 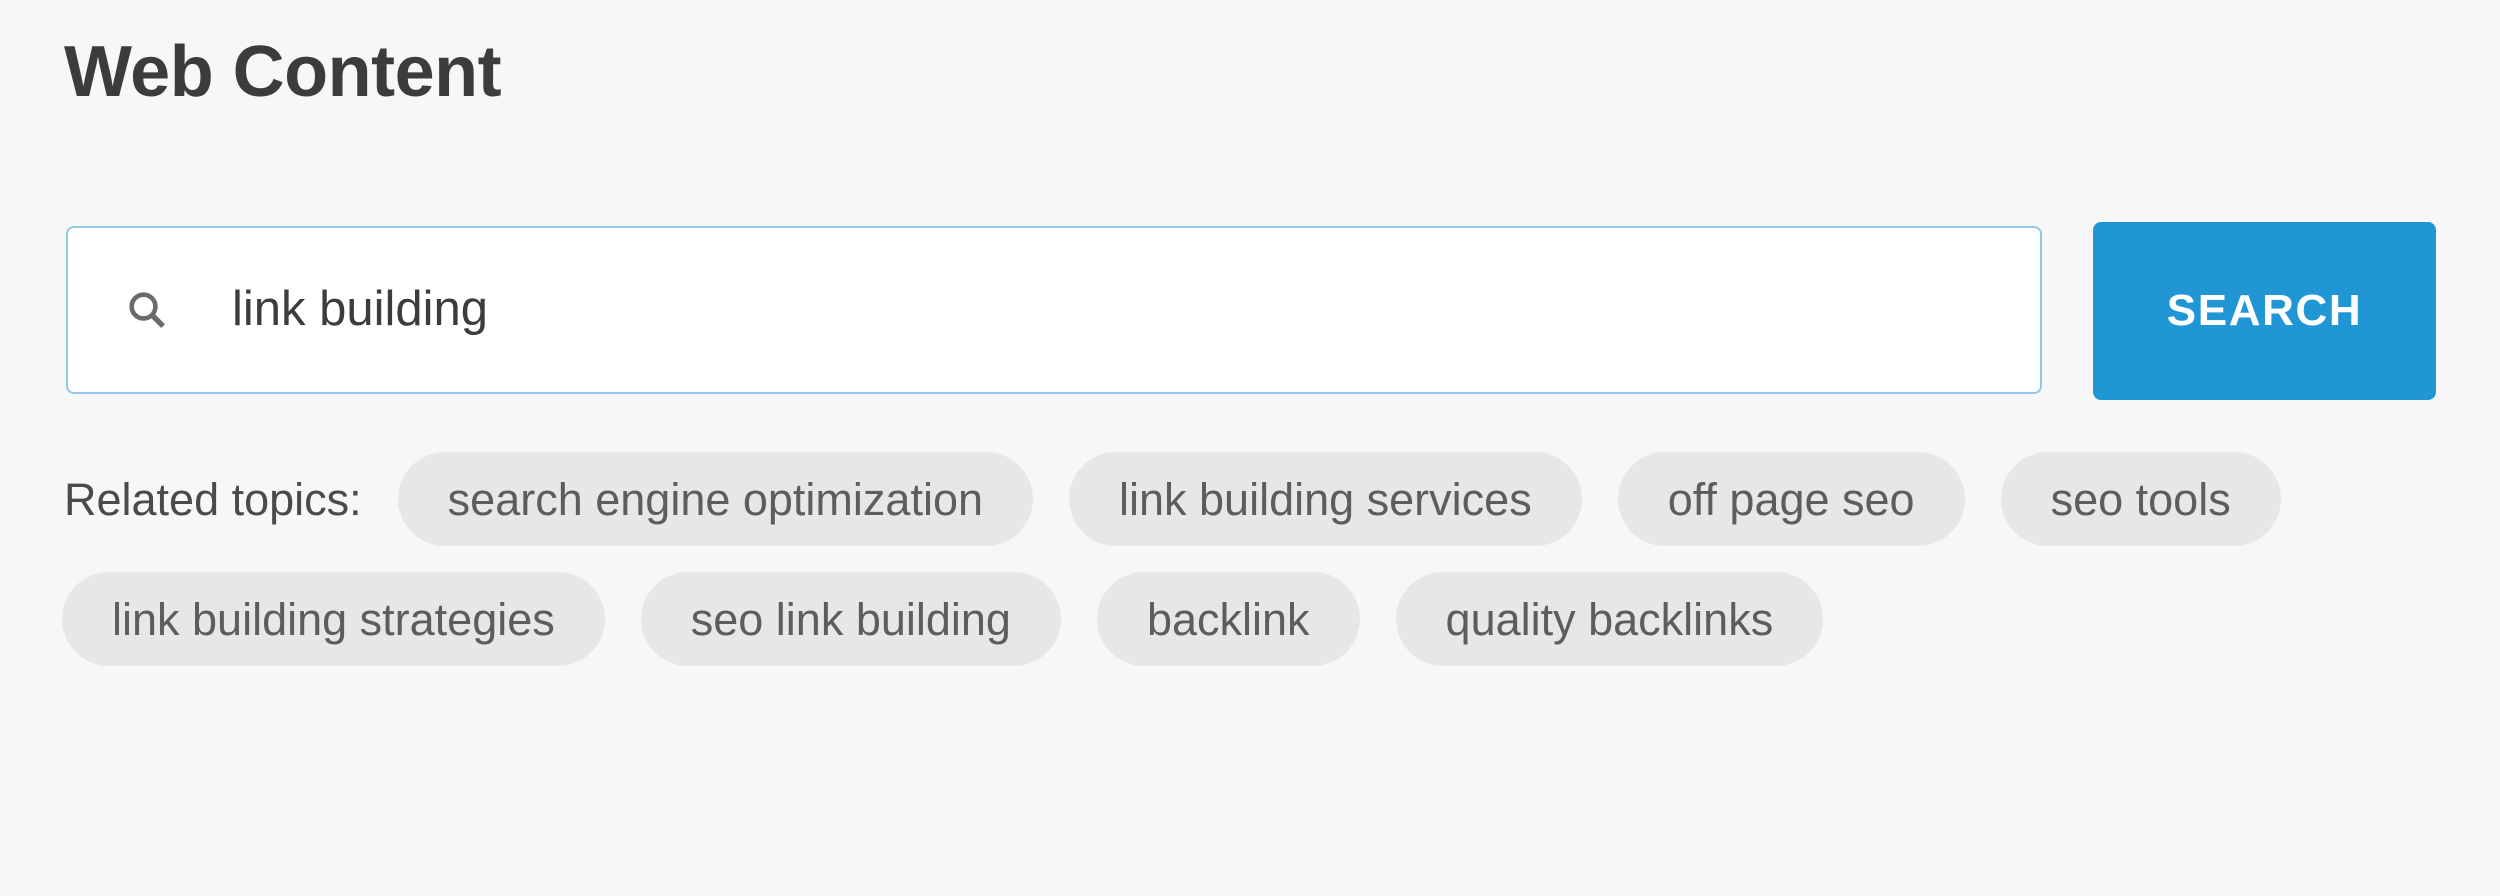 I want to click on search-field, so click(x=1054, y=310).